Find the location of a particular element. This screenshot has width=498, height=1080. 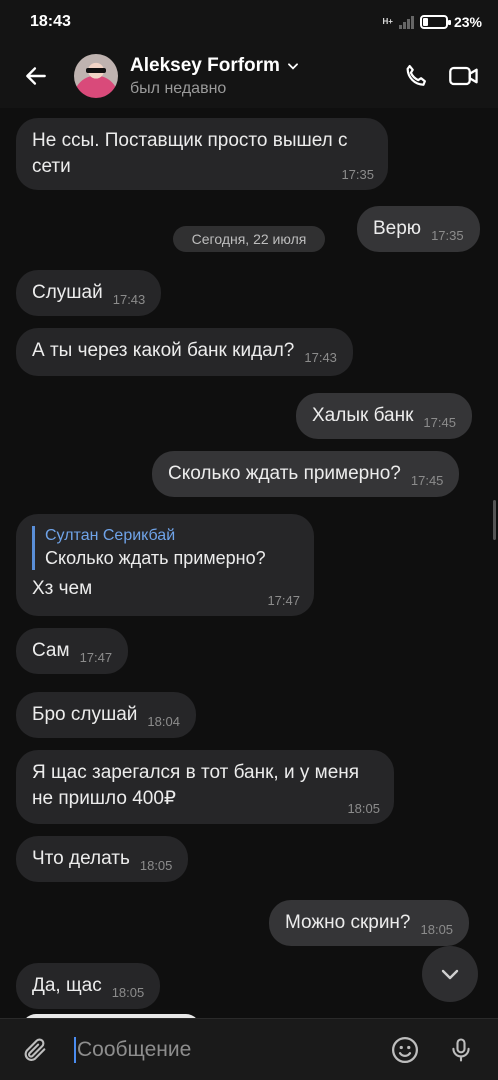

scrollbar is located at coordinates (494, 520).